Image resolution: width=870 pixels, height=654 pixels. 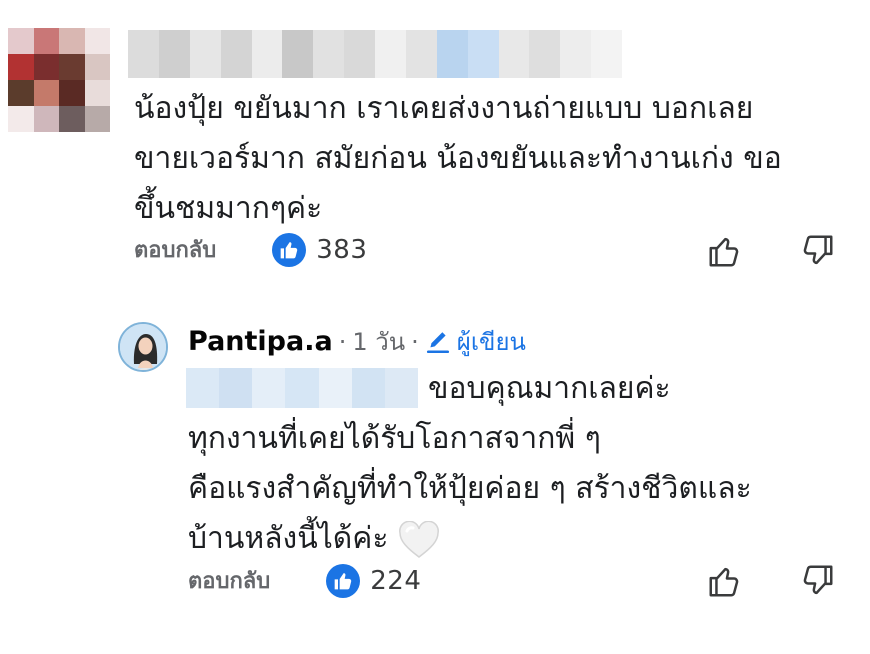 I want to click on like-count: 383, so click(x=342, y=249).